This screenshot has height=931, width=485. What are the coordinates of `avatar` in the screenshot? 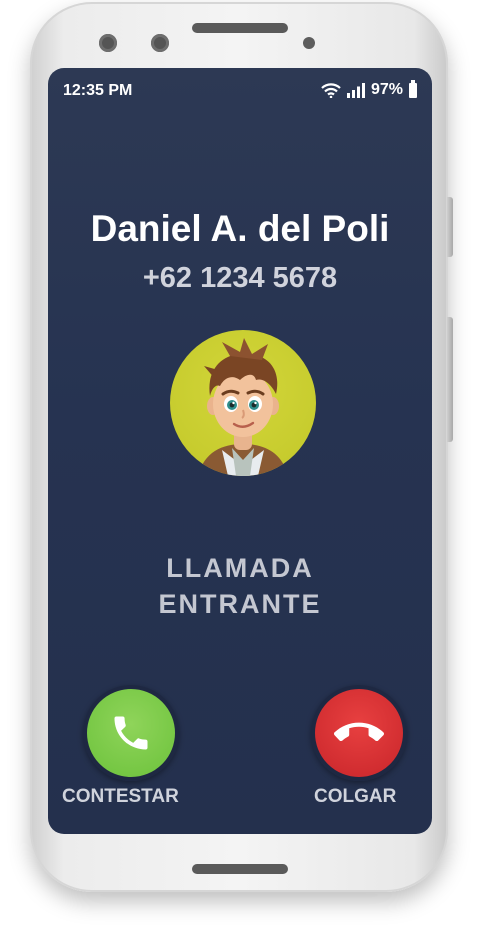 It's located at (243, 403).